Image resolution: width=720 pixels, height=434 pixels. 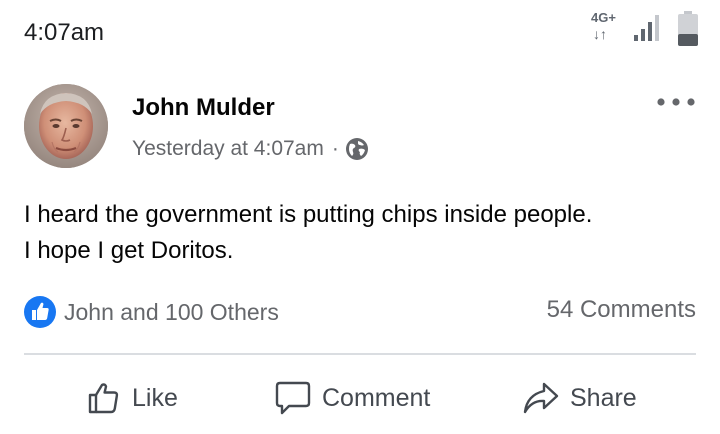 What do you see at coordinates (646, 28) in the screenshot?
I see `signal-strength-icon` at bounding box center [646, 28].